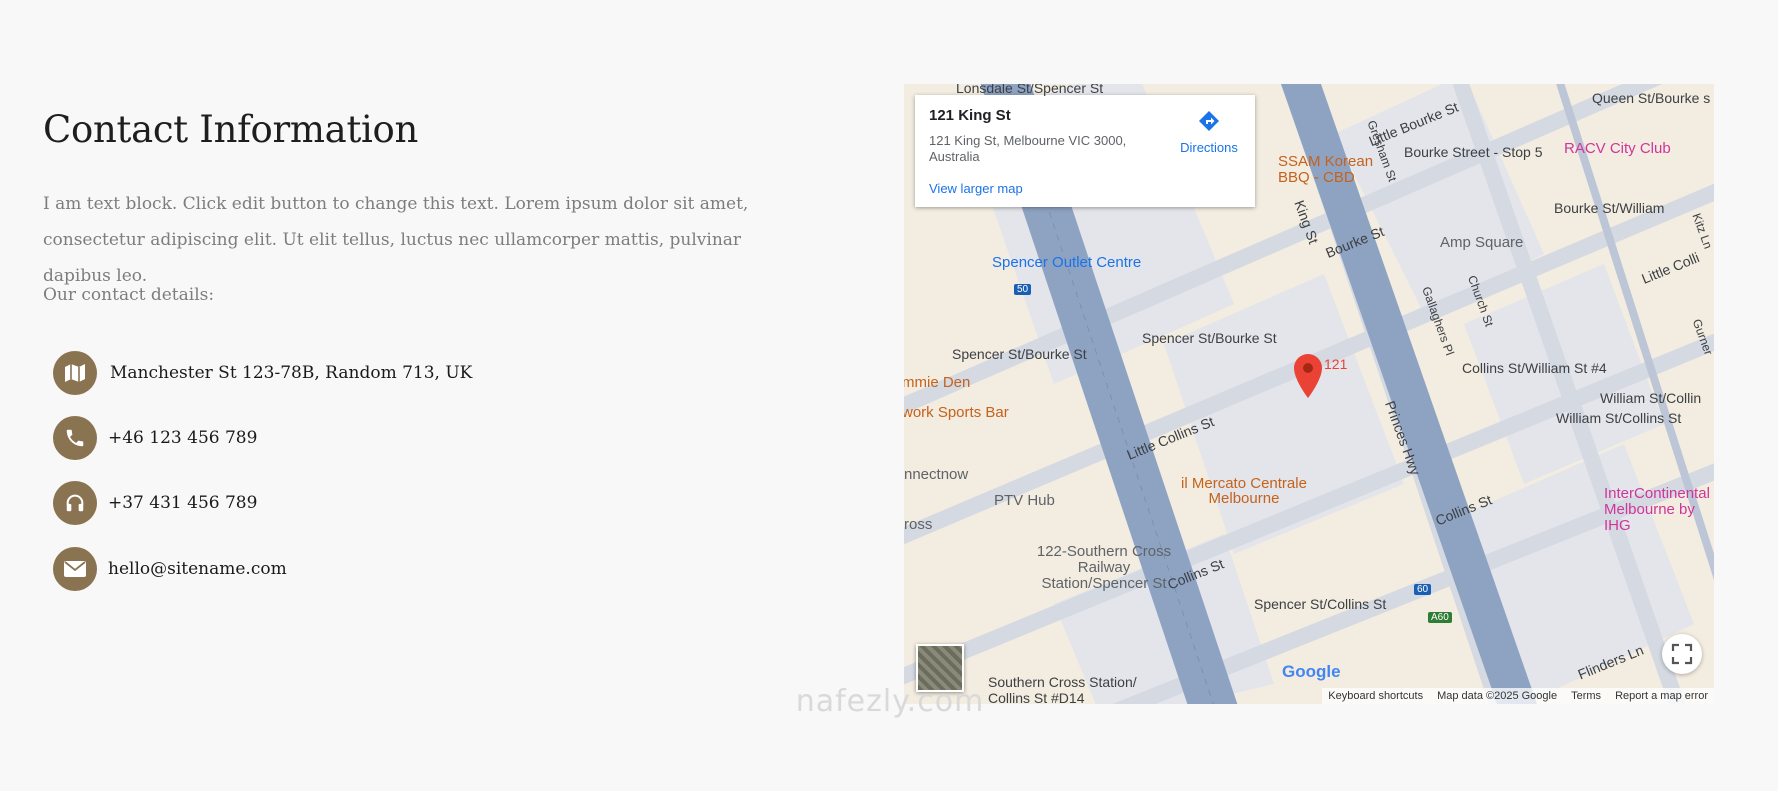  Describe the element at coordinates (75, 503) in the screenshot. I see `headphones-icon` at that location.